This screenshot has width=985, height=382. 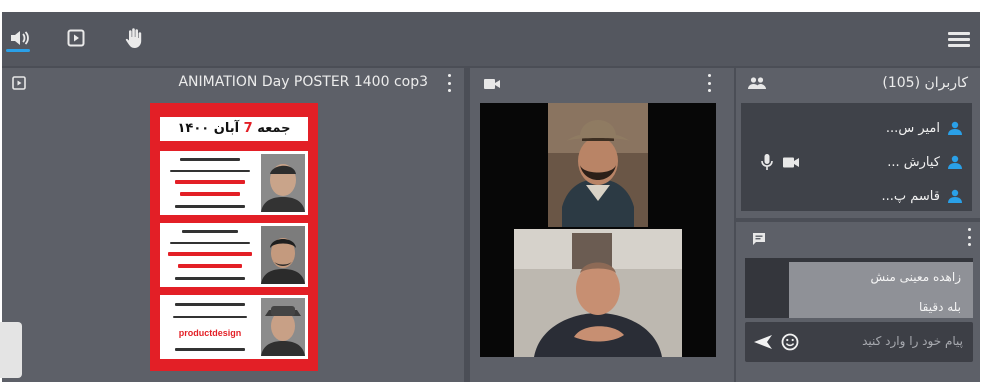 I want to click on chat-sender: زاهده معینی منش, so click(x=915, y=277).